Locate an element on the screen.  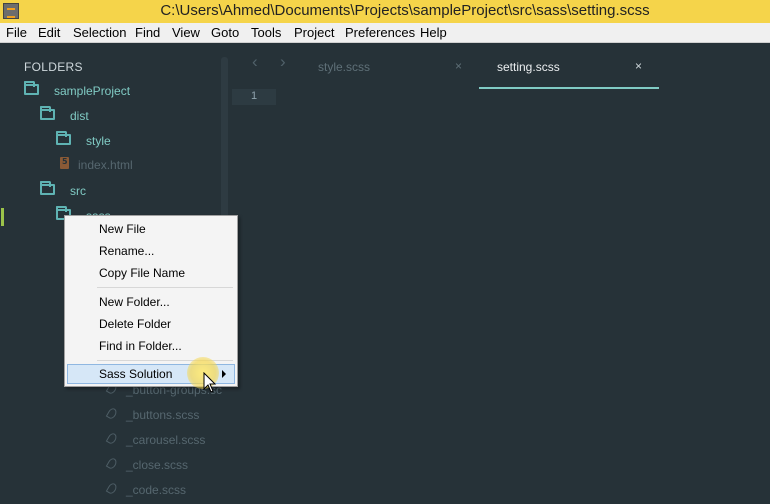
tree-file-index-html: index.html is located at coordinates (120, 165).